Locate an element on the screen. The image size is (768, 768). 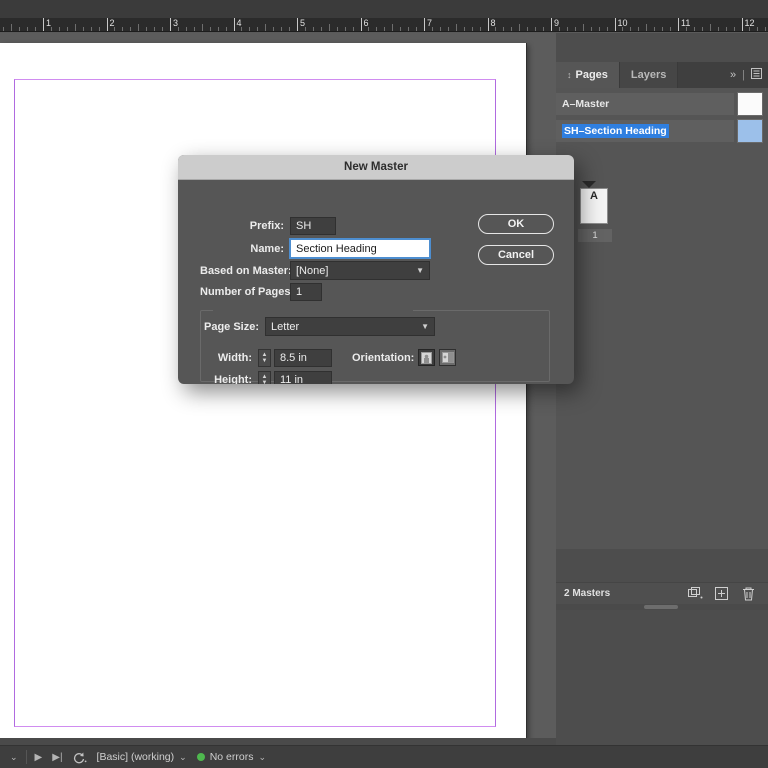
next-page-button: ▶ is located at coordinates (39, 757).